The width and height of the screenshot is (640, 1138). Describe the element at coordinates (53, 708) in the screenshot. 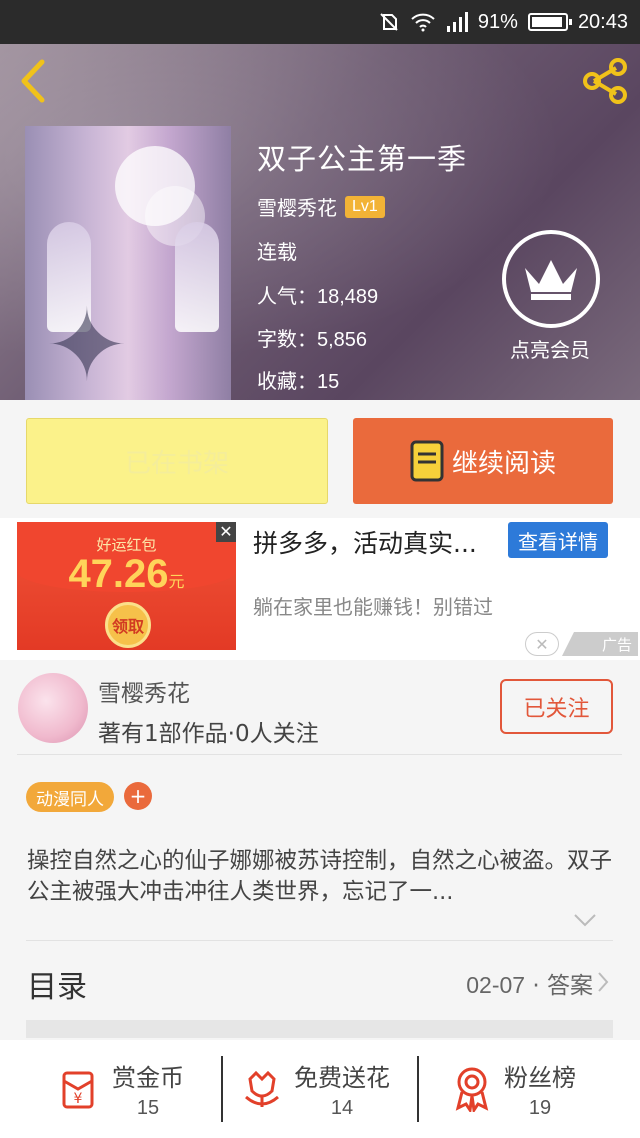

I see `avatar` at that location.